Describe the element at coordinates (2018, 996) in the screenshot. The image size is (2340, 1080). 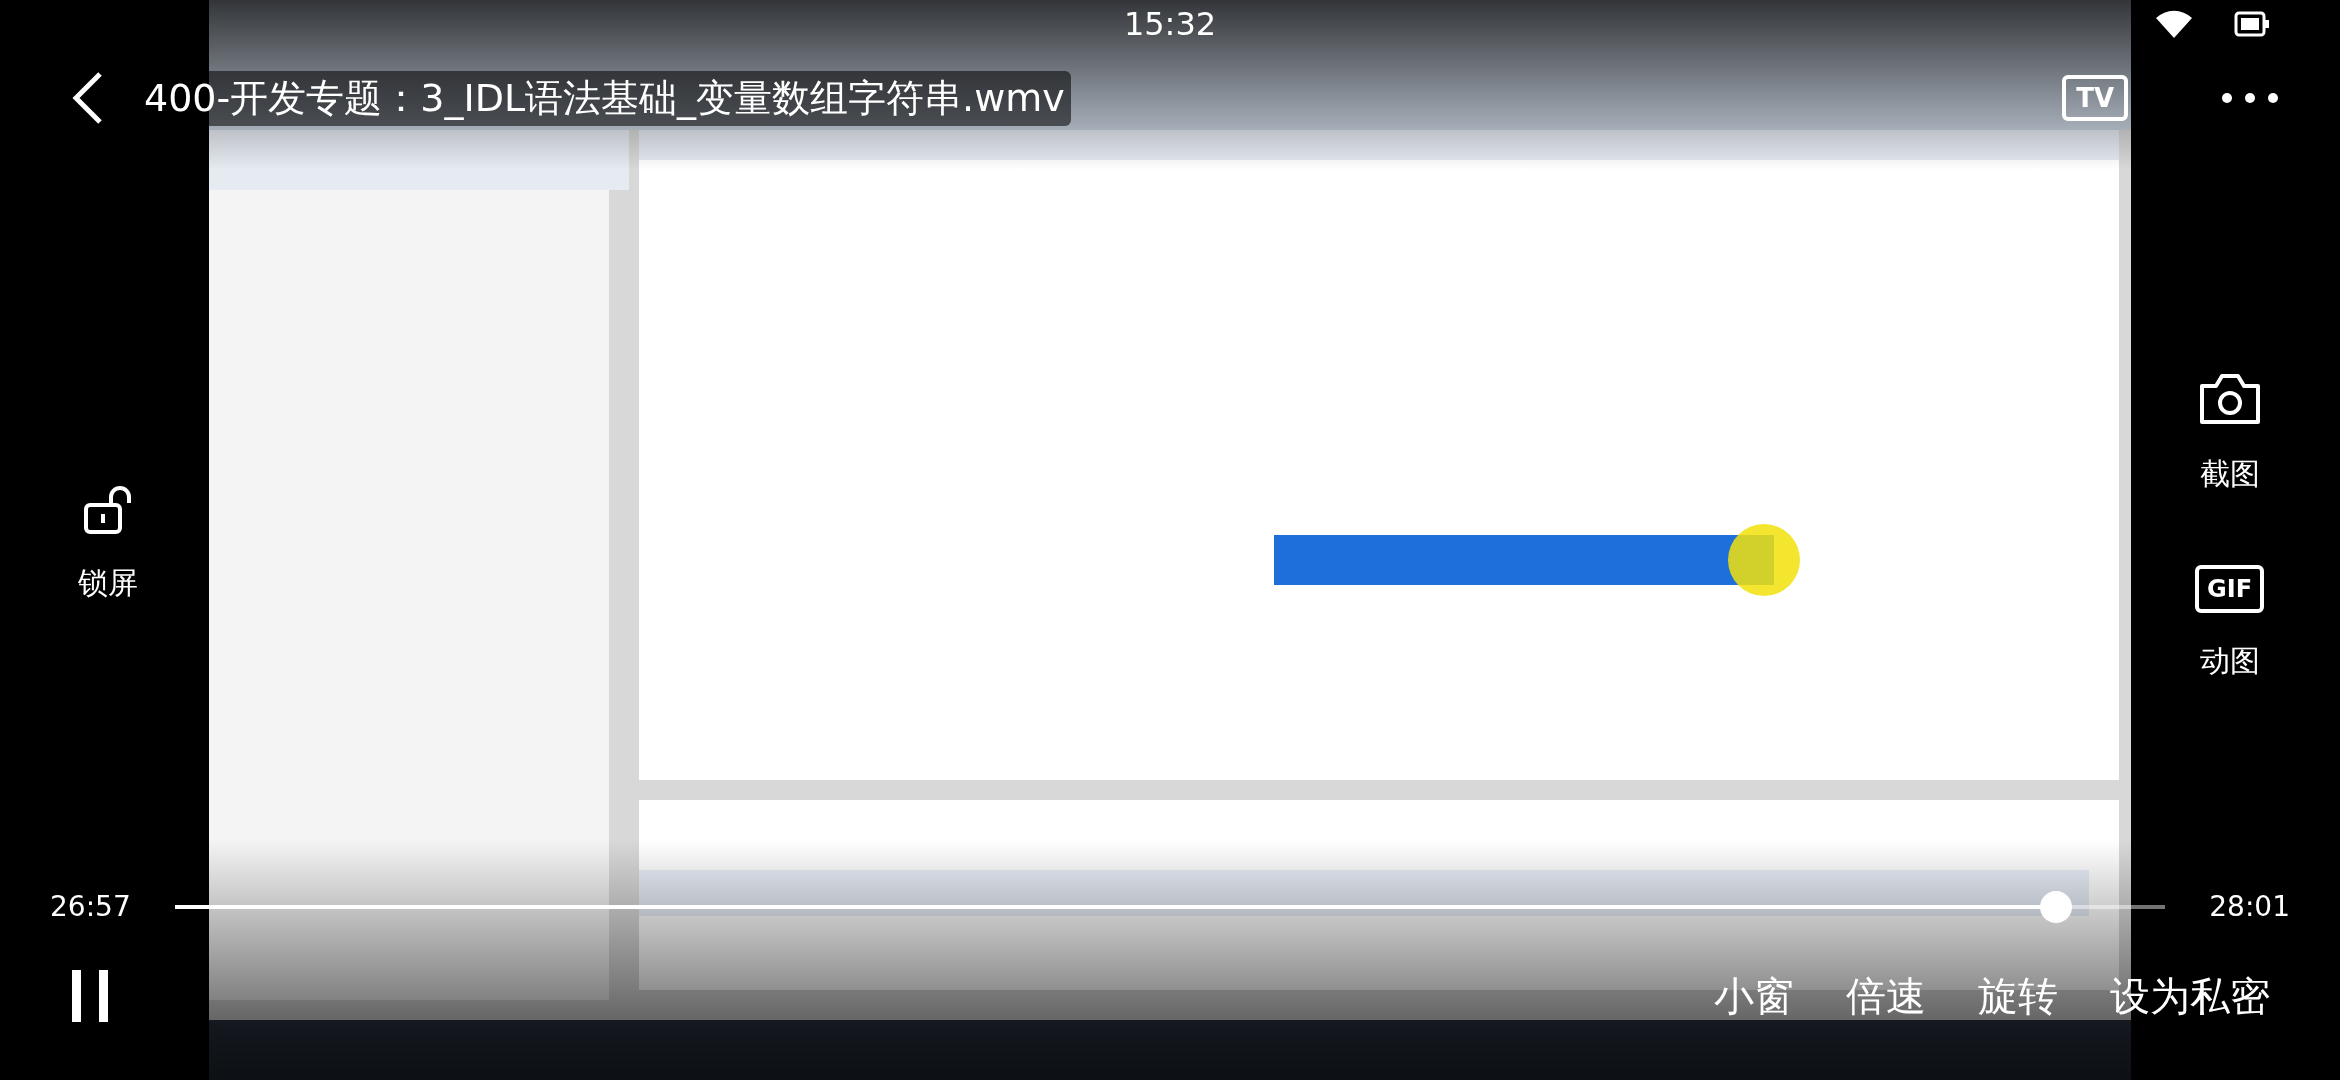
I see `player-button: 旋转` at that location.